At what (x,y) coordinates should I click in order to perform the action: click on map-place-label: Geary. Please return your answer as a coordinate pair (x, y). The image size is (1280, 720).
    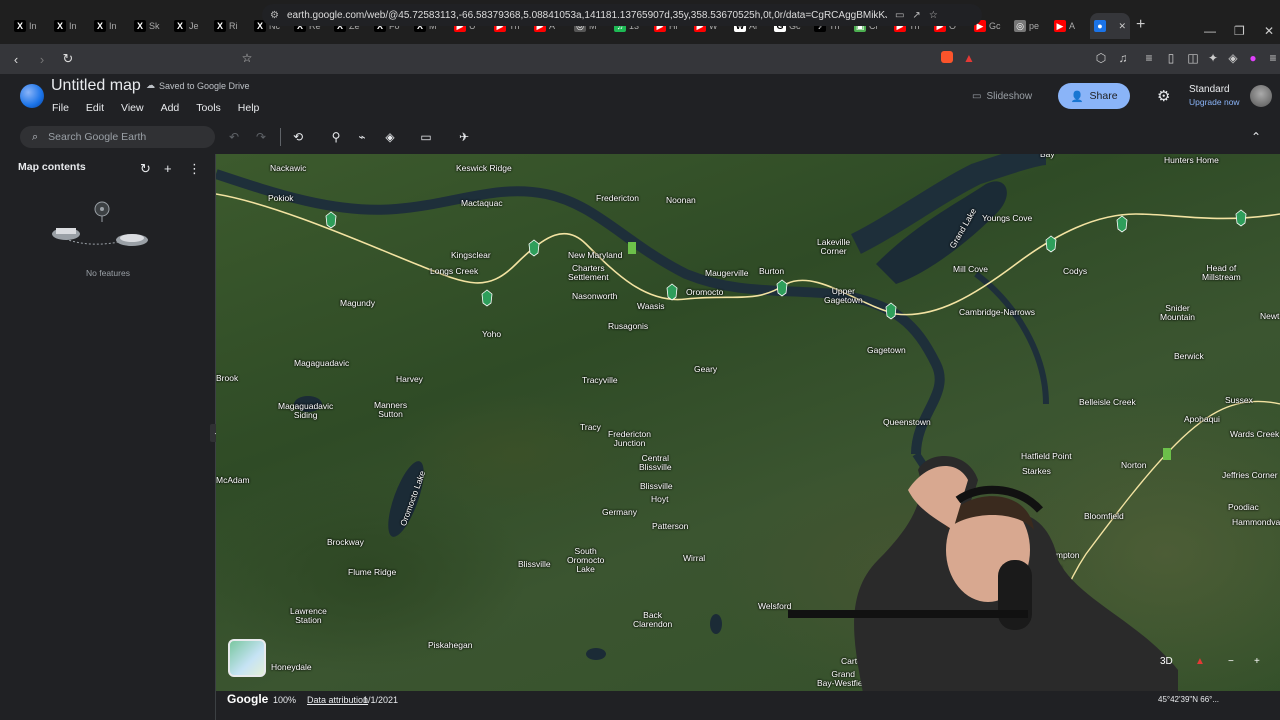
    Looking at the image, I should click on (706, 369).